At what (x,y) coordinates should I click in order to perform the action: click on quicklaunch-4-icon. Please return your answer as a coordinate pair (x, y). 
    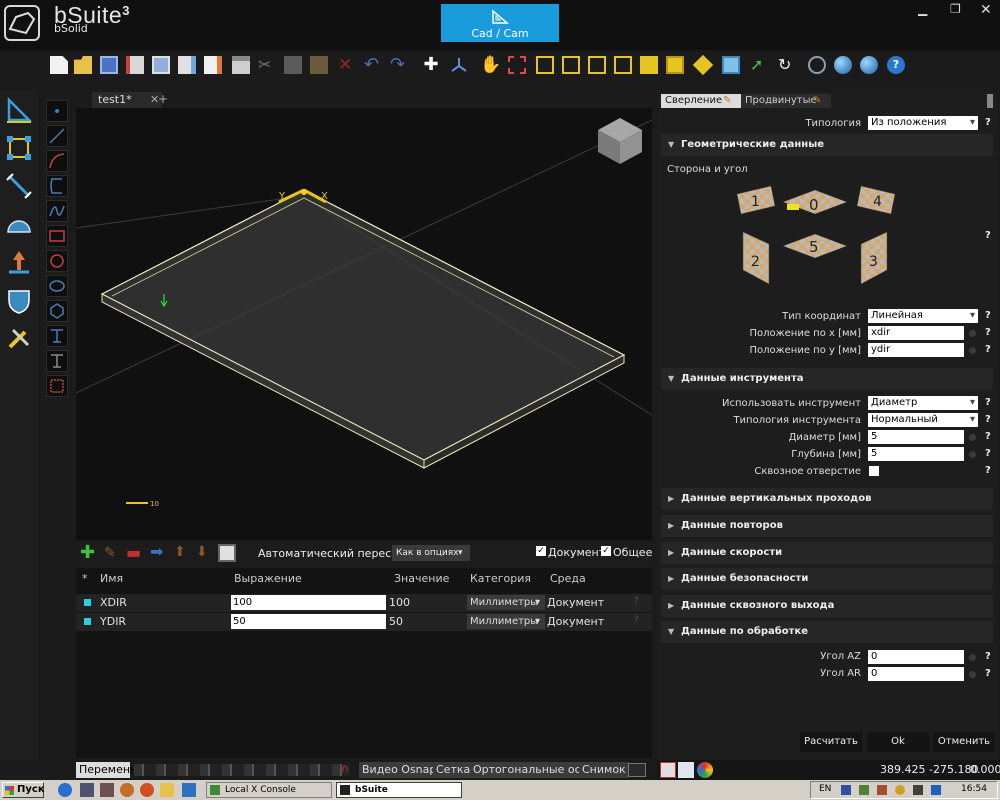
    Looking at the image, I should click on (127, 790).